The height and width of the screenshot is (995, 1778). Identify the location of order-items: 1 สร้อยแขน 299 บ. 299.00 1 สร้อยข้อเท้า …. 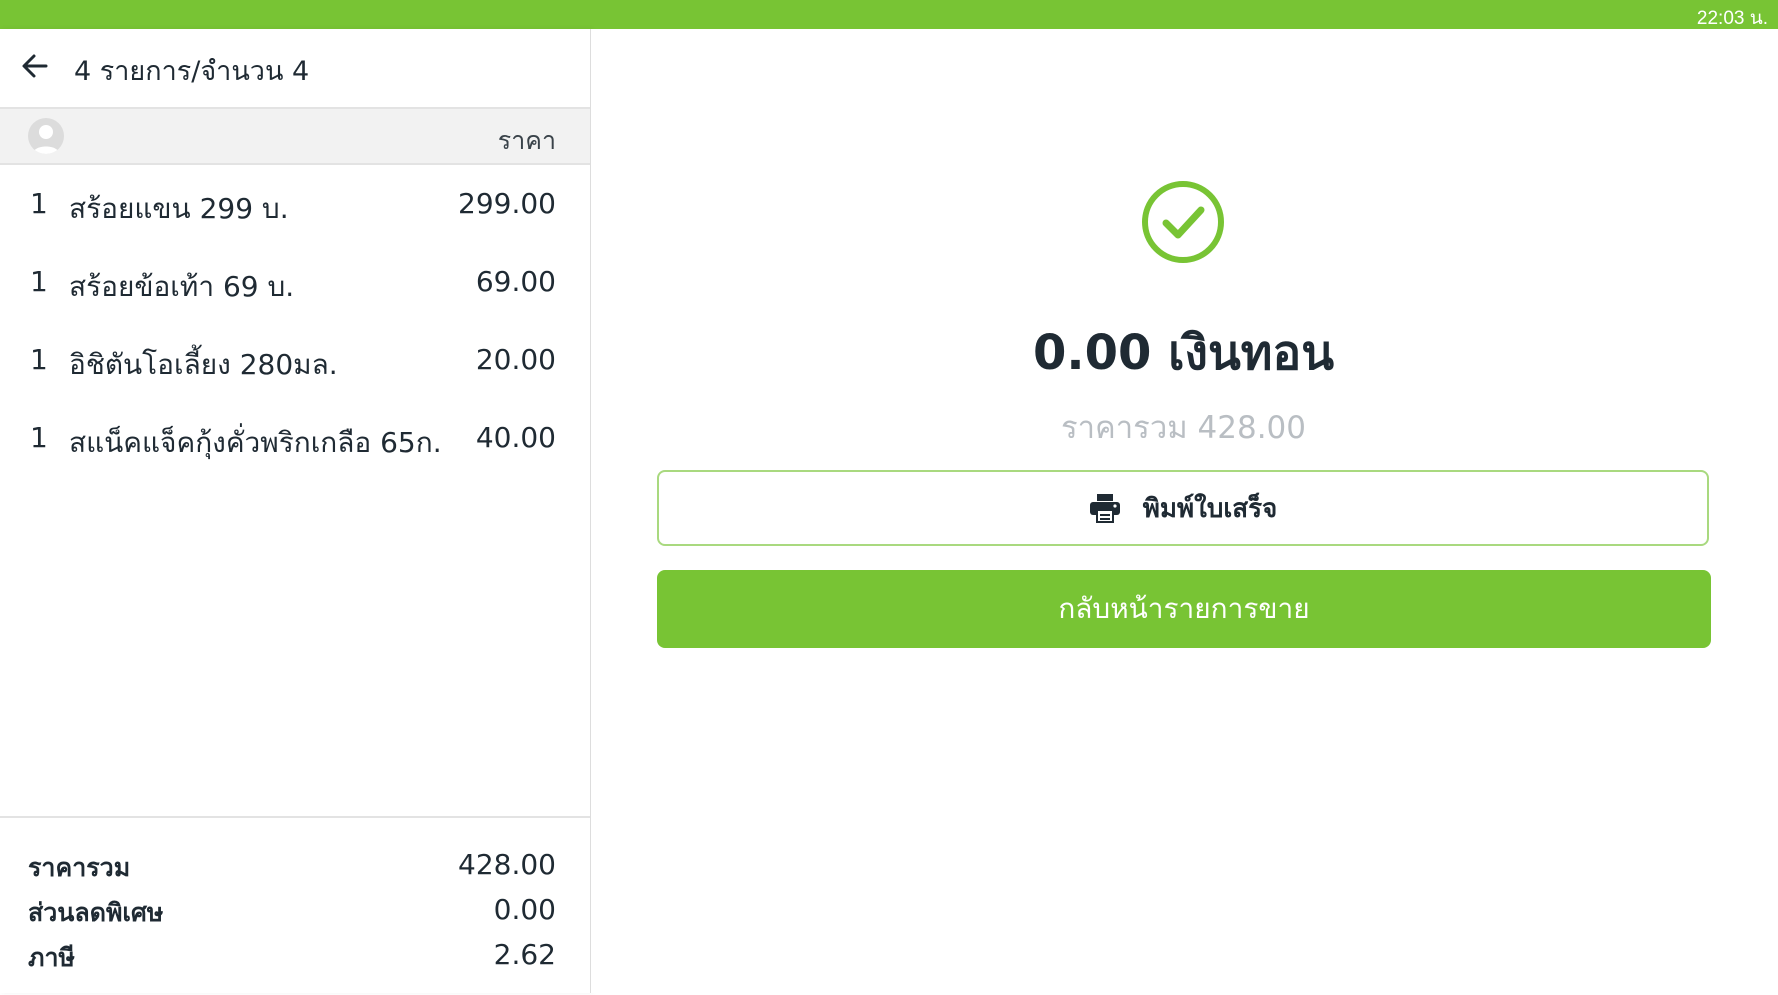
(295, 321).